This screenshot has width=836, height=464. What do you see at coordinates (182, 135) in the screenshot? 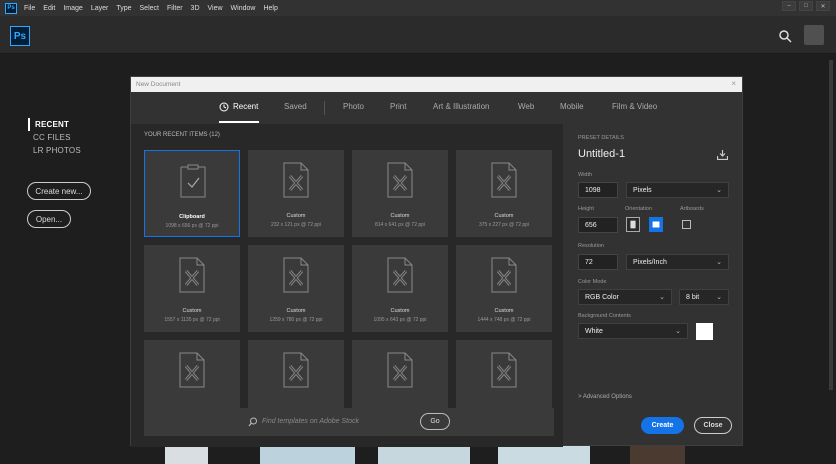
I see `recent-items-header: YOUR RECENT ITEMS (12)` at bounding box center [182, 135].